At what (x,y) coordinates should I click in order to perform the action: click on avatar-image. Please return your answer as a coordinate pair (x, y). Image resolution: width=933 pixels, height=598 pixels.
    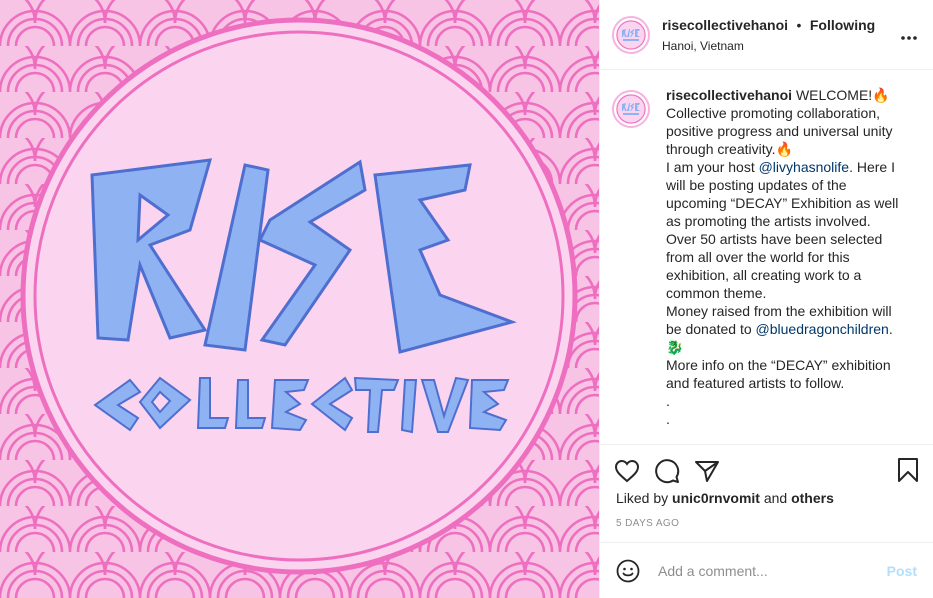
    Looking at the image, I should click on (631, 34).